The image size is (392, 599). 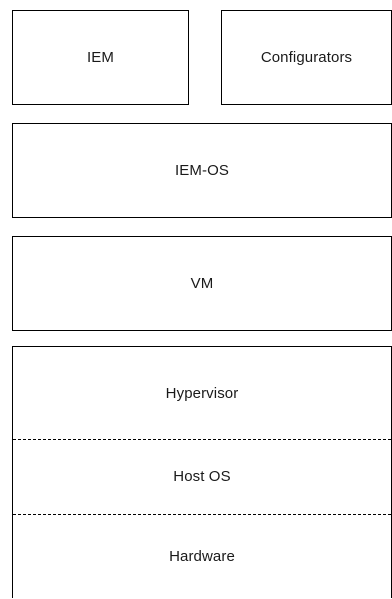 I want to click on host-os-label: Host OS, so click(x=202, y=476).